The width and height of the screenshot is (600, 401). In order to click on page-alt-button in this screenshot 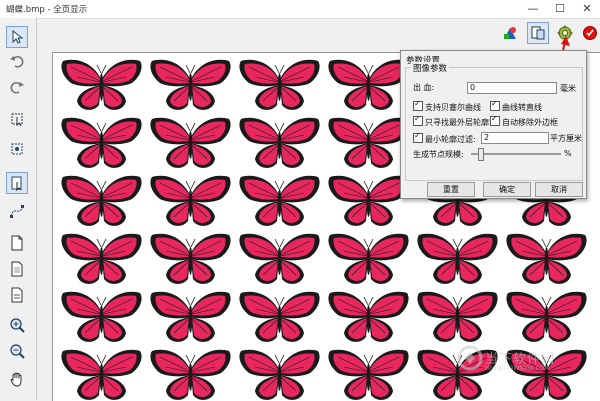, I will do `click(17, 295)`.